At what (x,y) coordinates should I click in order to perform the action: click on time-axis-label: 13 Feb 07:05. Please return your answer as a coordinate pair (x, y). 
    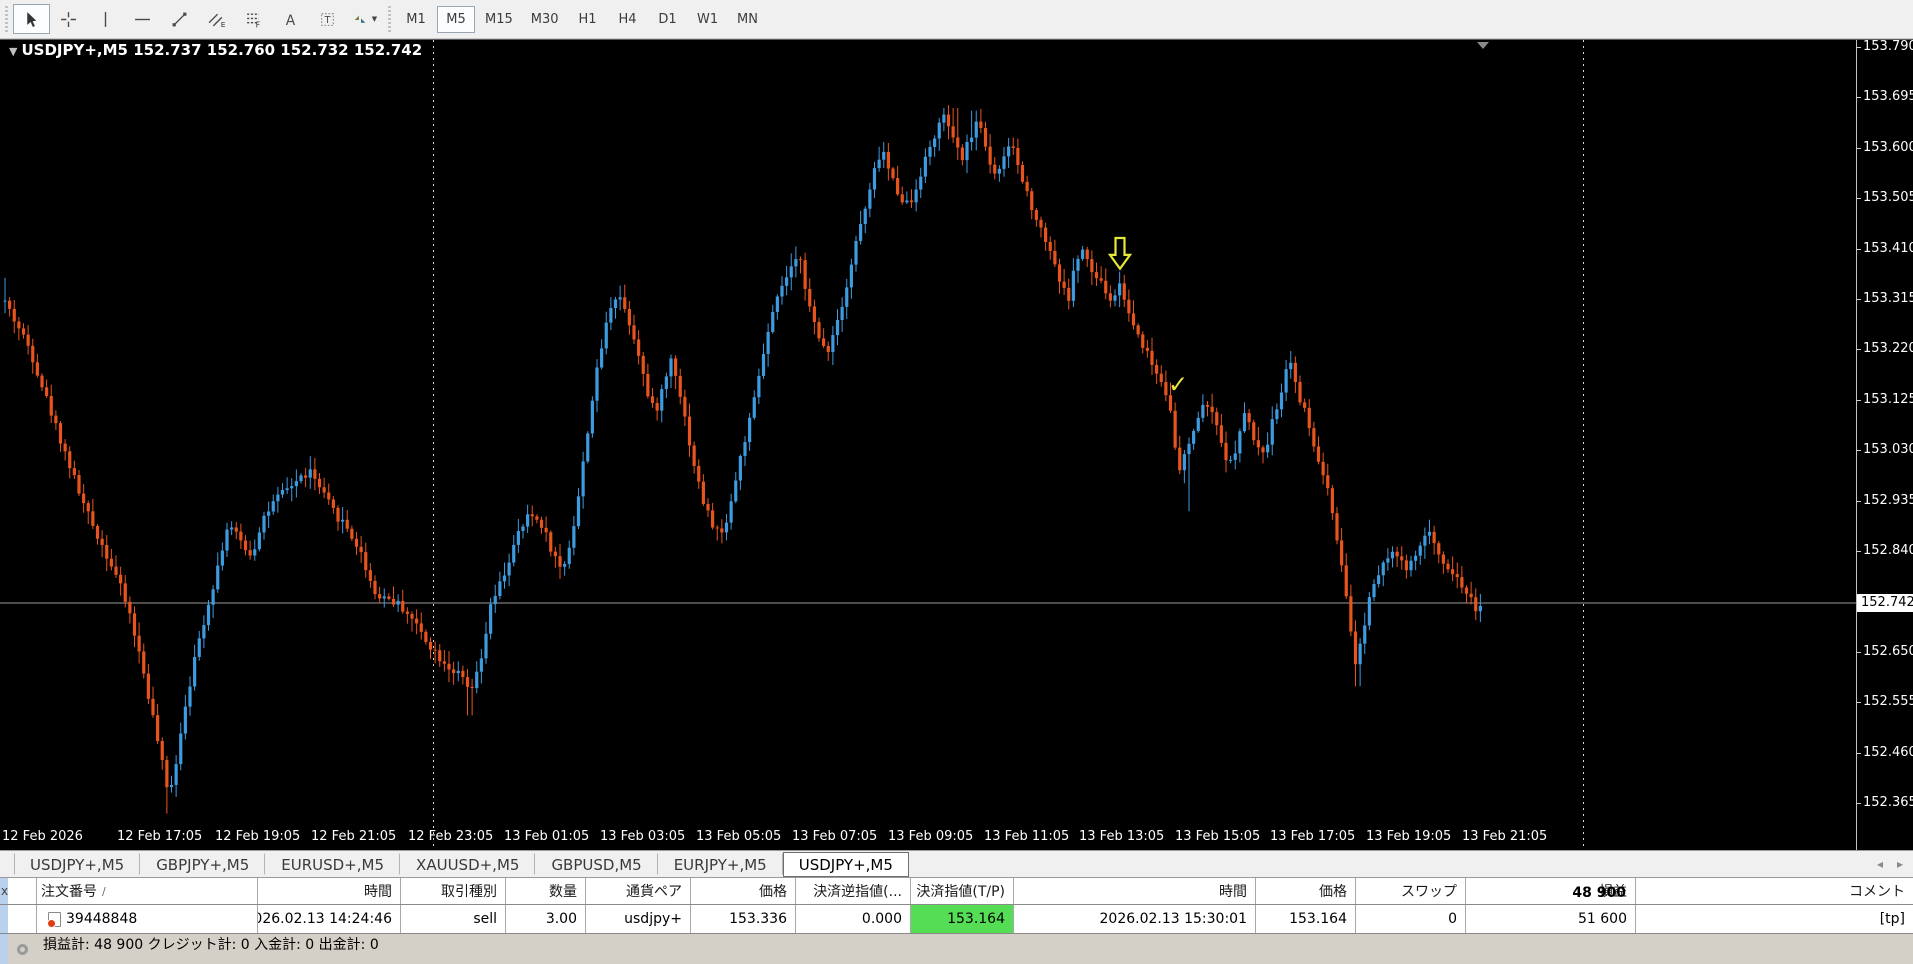
    Looking at the image, I should click on (835, 836).